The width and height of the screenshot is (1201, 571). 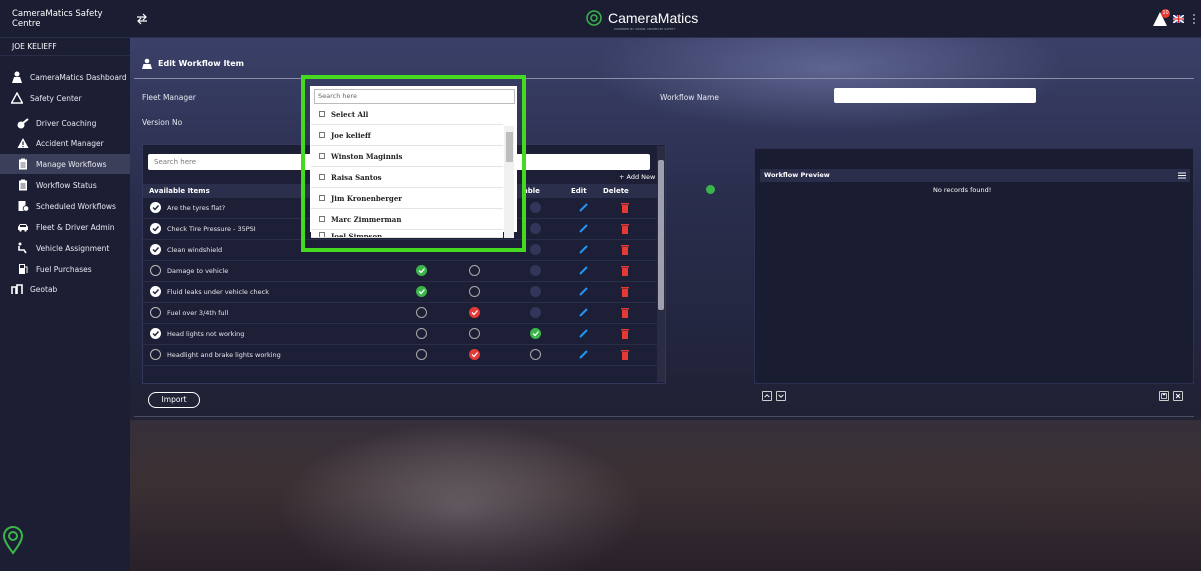 I want to click on sidebar-item-label: Fleet & Driver Admin, so click(x=75, y=227).